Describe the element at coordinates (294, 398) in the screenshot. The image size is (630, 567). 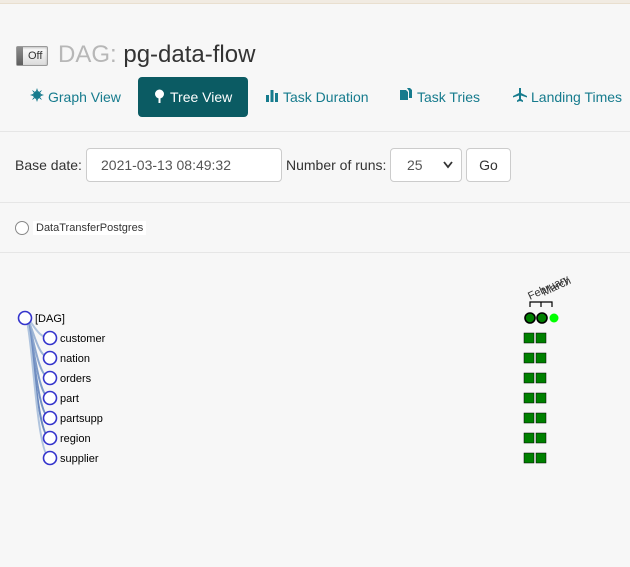
I see `task-row: part` at that location.